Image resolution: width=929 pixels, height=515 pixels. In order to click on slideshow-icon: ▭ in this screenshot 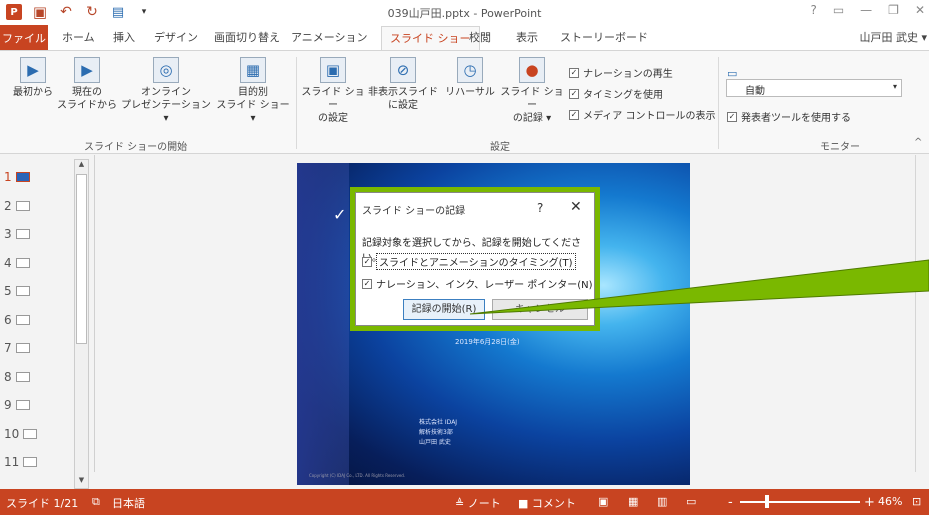, I will do `click(691, 501)`.